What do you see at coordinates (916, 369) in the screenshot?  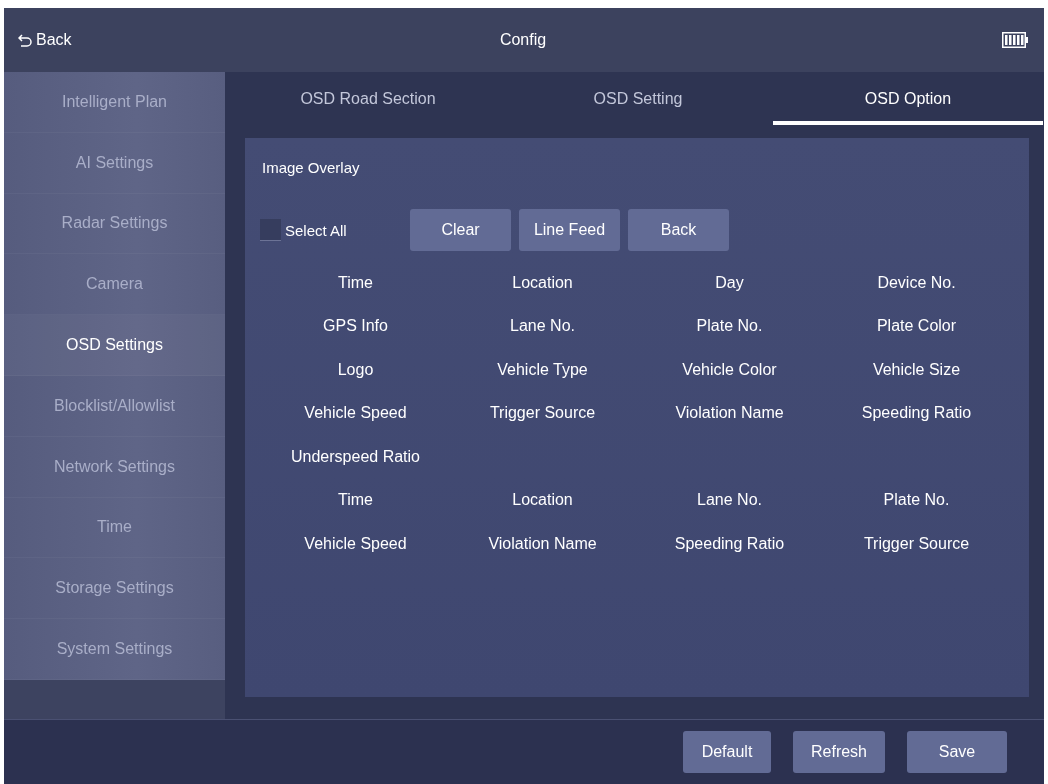 I see `overlay-option: Vehicle Size` at bounding box center [916, 369].